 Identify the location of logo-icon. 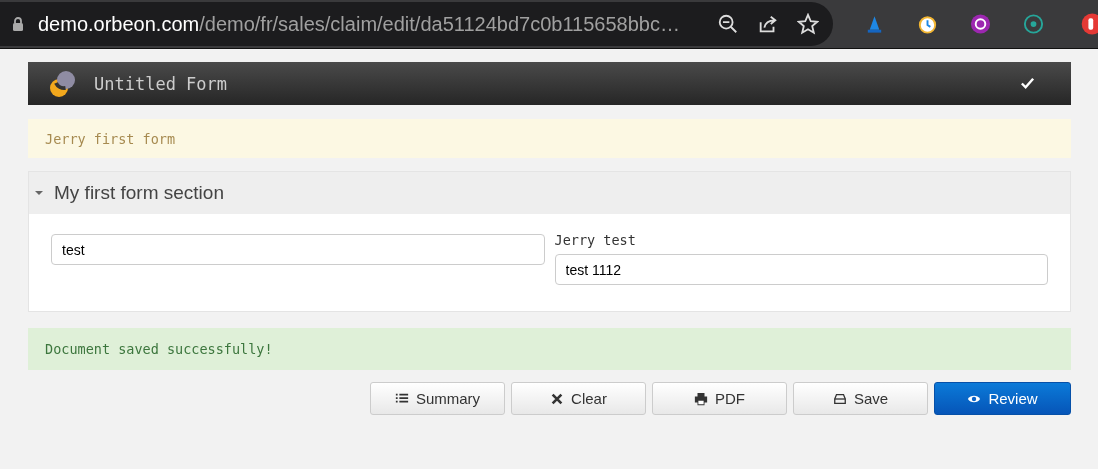
(63, 83).